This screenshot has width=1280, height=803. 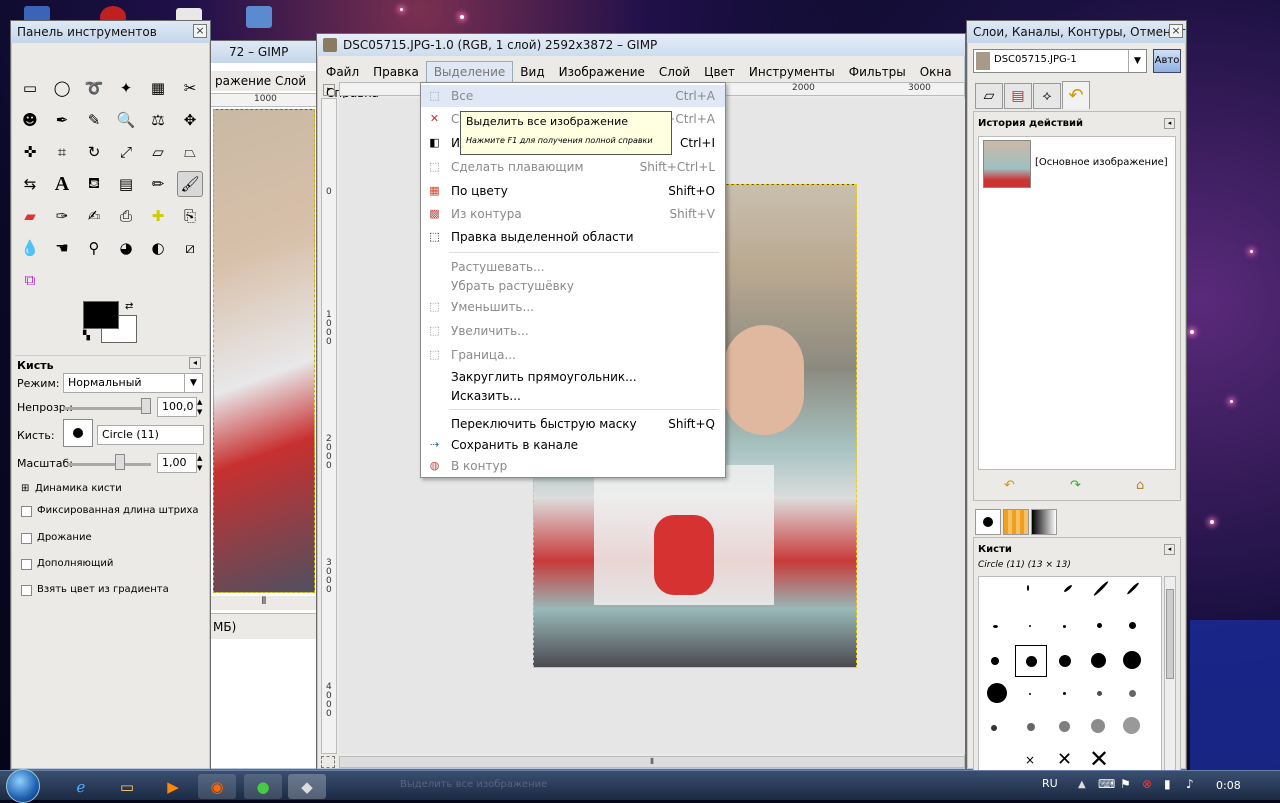 I want to click on menu-file: Файл, so click(x=342, y=72).